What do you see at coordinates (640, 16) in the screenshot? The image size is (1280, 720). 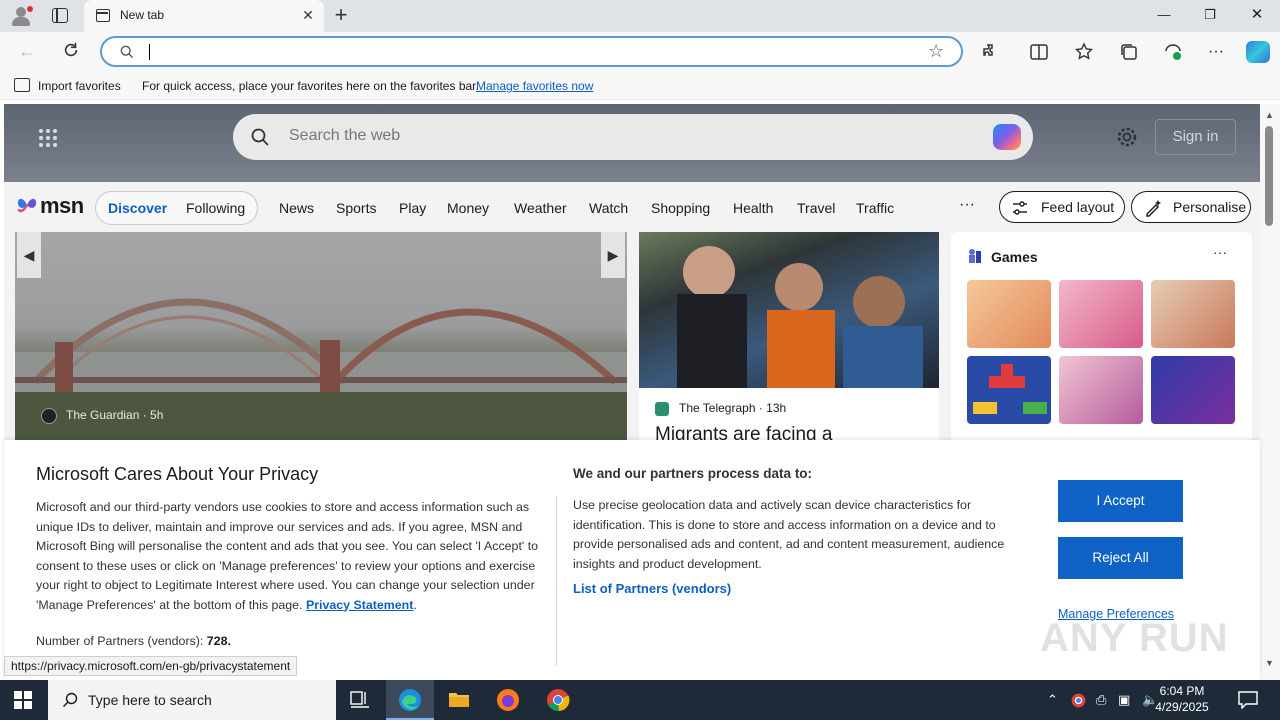 I see `title-bar: New tab ✕ + — ❐ ✕` at bounding box center [640, 16].